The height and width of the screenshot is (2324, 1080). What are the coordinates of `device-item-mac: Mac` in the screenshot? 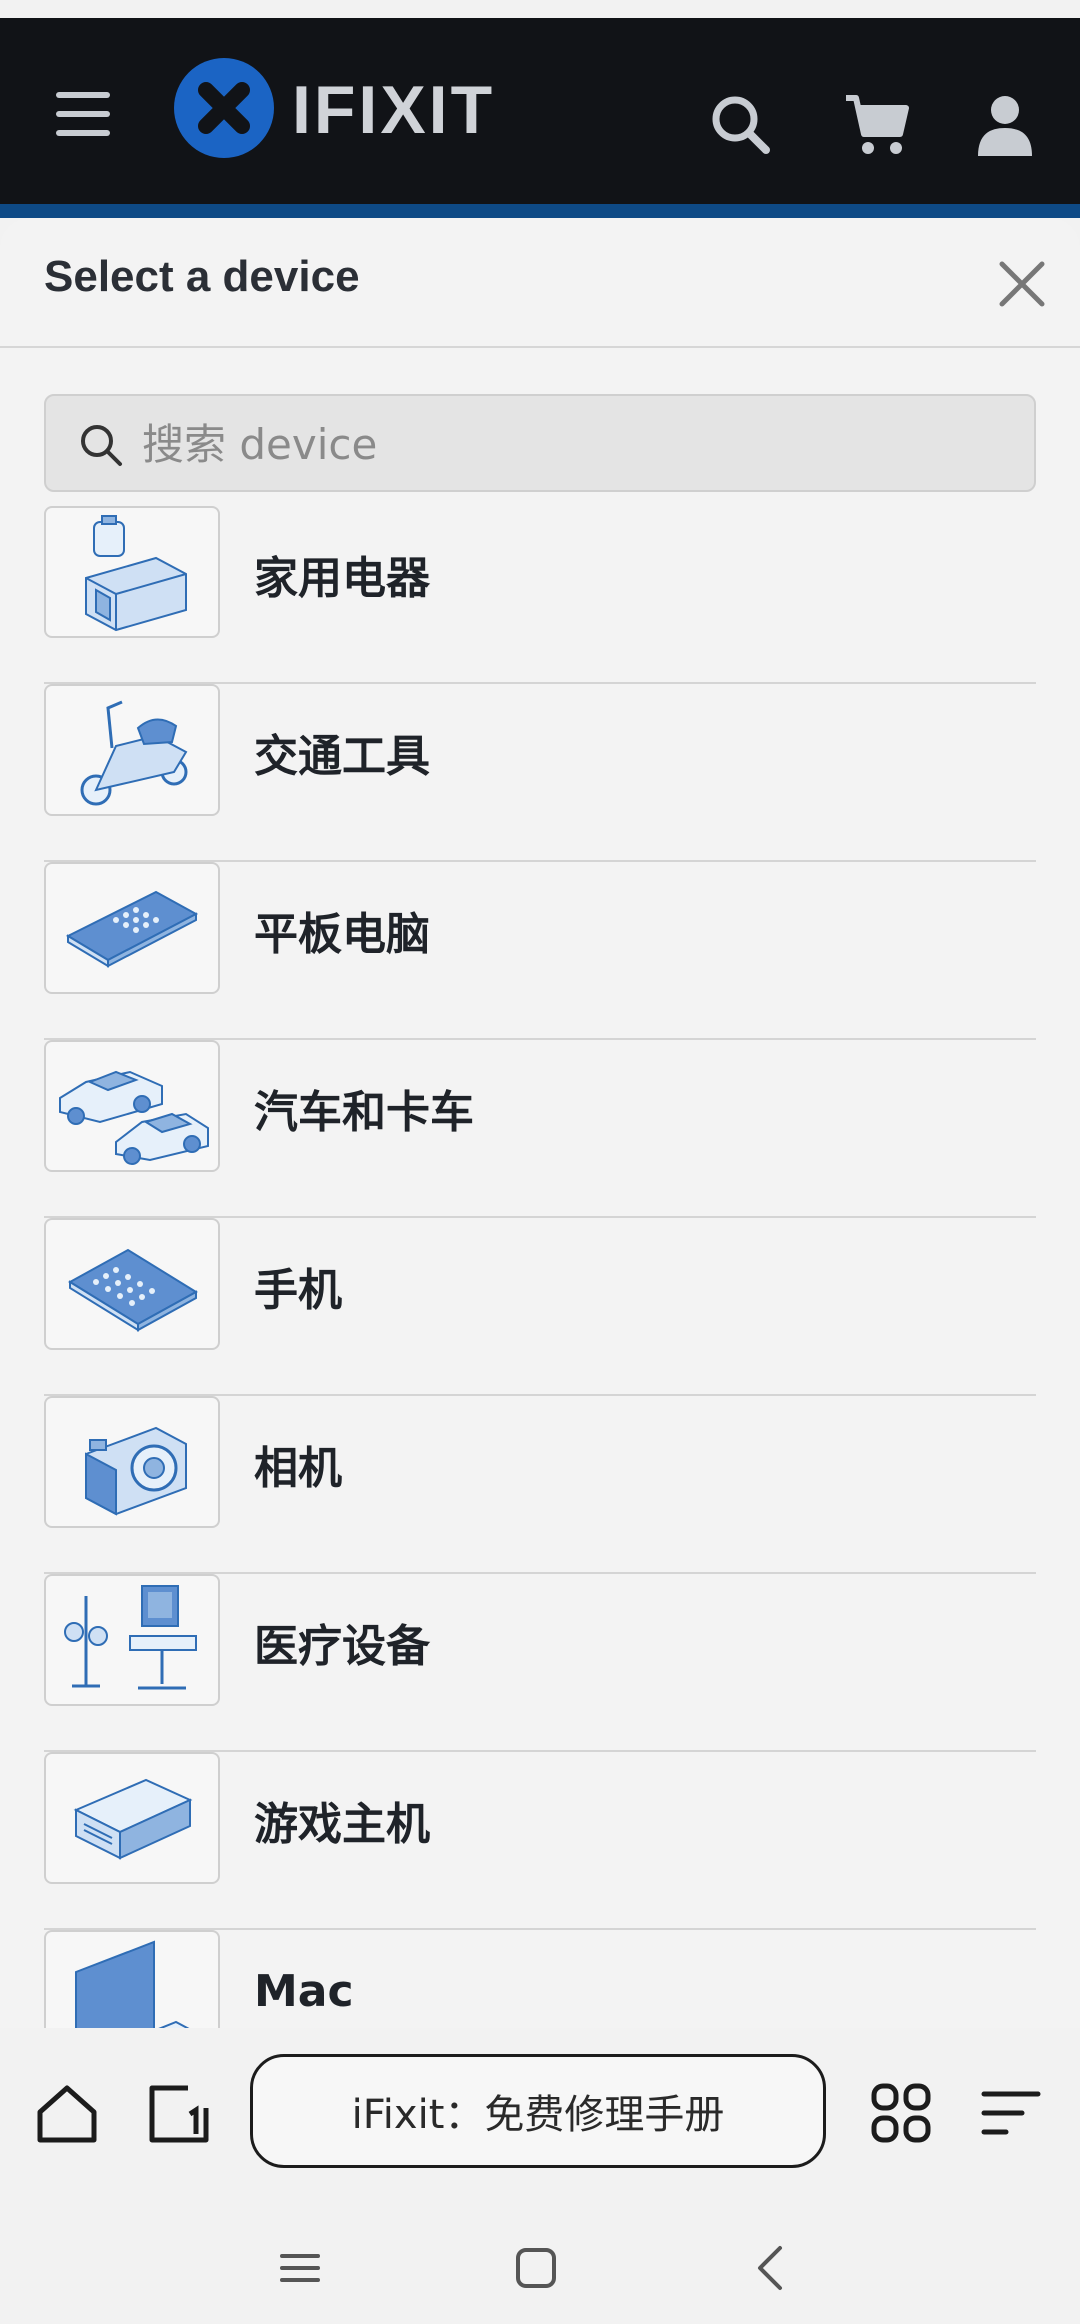 It's located at (540, 1979).